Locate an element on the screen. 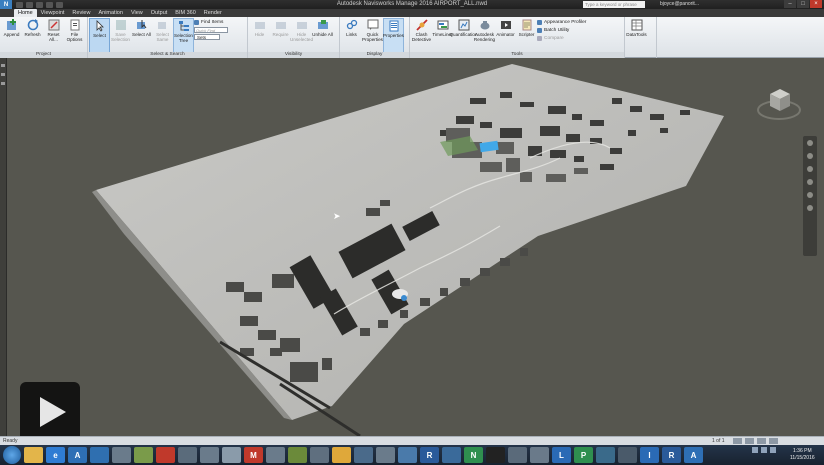 Image resolution: width=824 pixels, height=465 pixels. file-options-label: File Options is located at coordinates (74, 37).